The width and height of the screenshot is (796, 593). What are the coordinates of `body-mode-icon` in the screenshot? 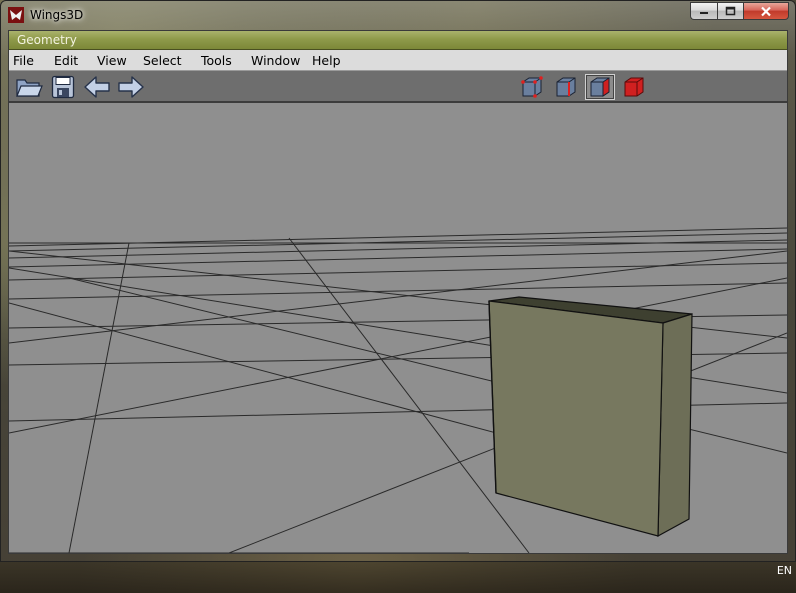 It's located at (634, 87).